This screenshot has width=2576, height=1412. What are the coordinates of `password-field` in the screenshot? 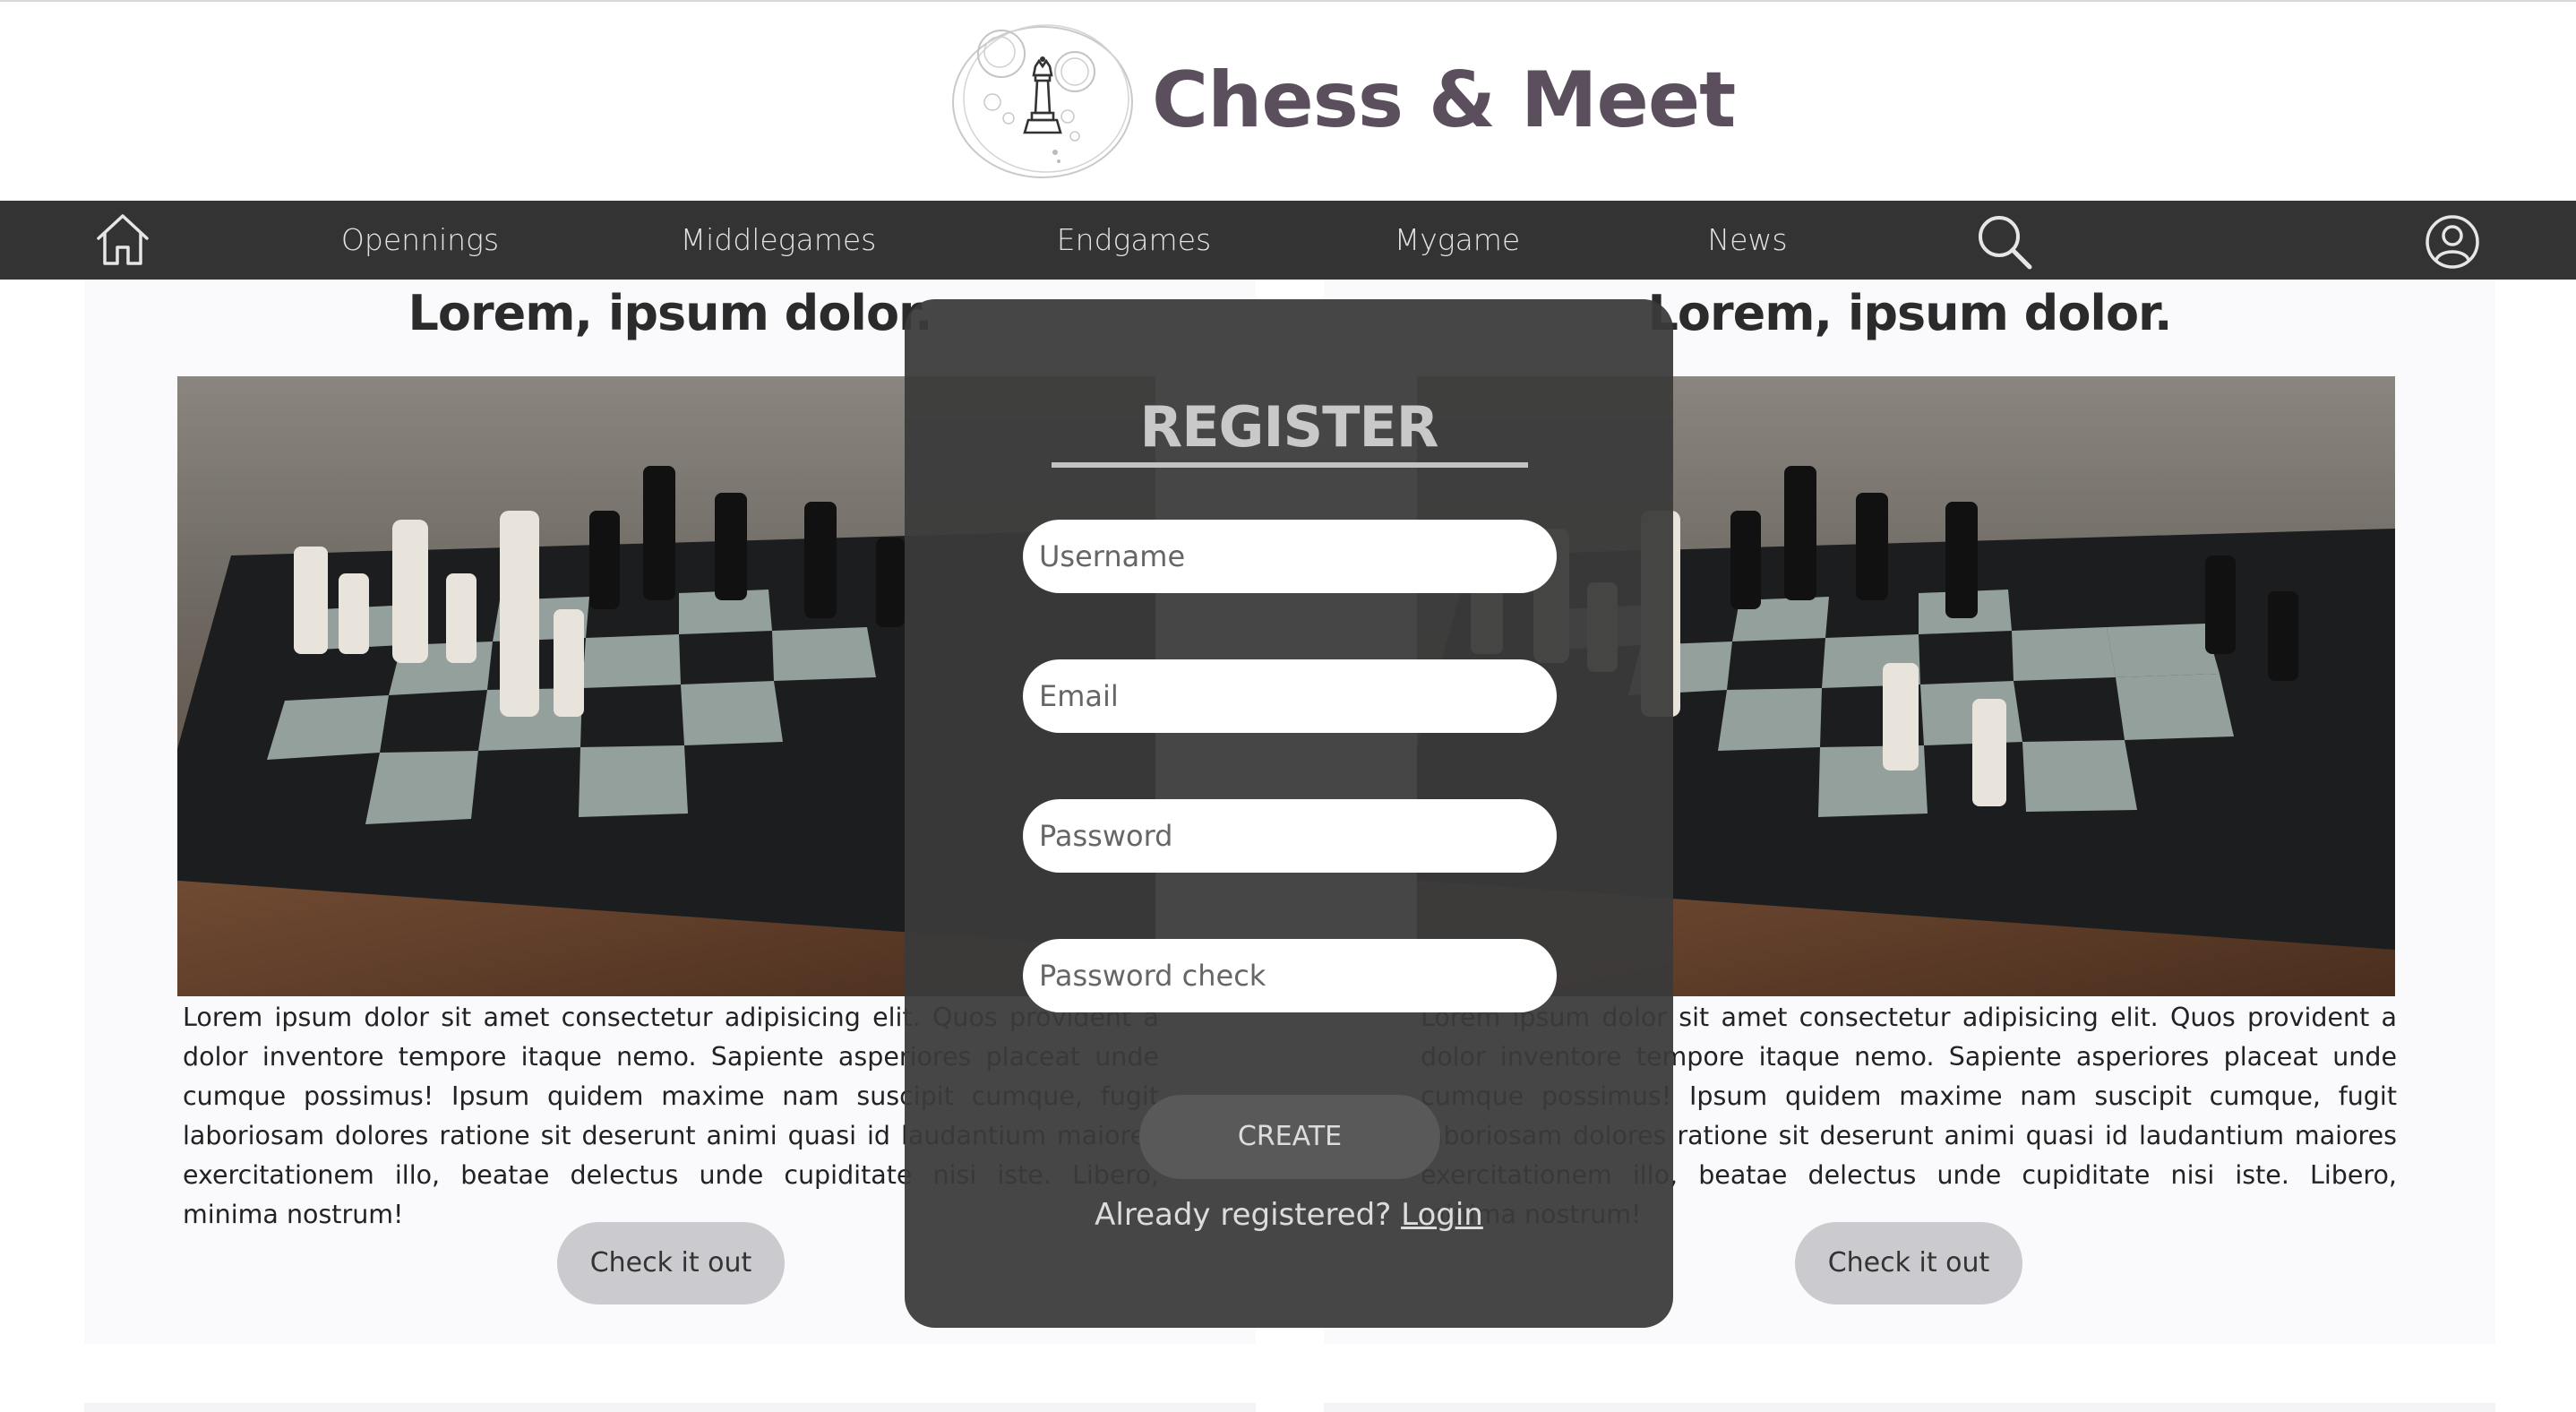 It's located at (1290, 836).